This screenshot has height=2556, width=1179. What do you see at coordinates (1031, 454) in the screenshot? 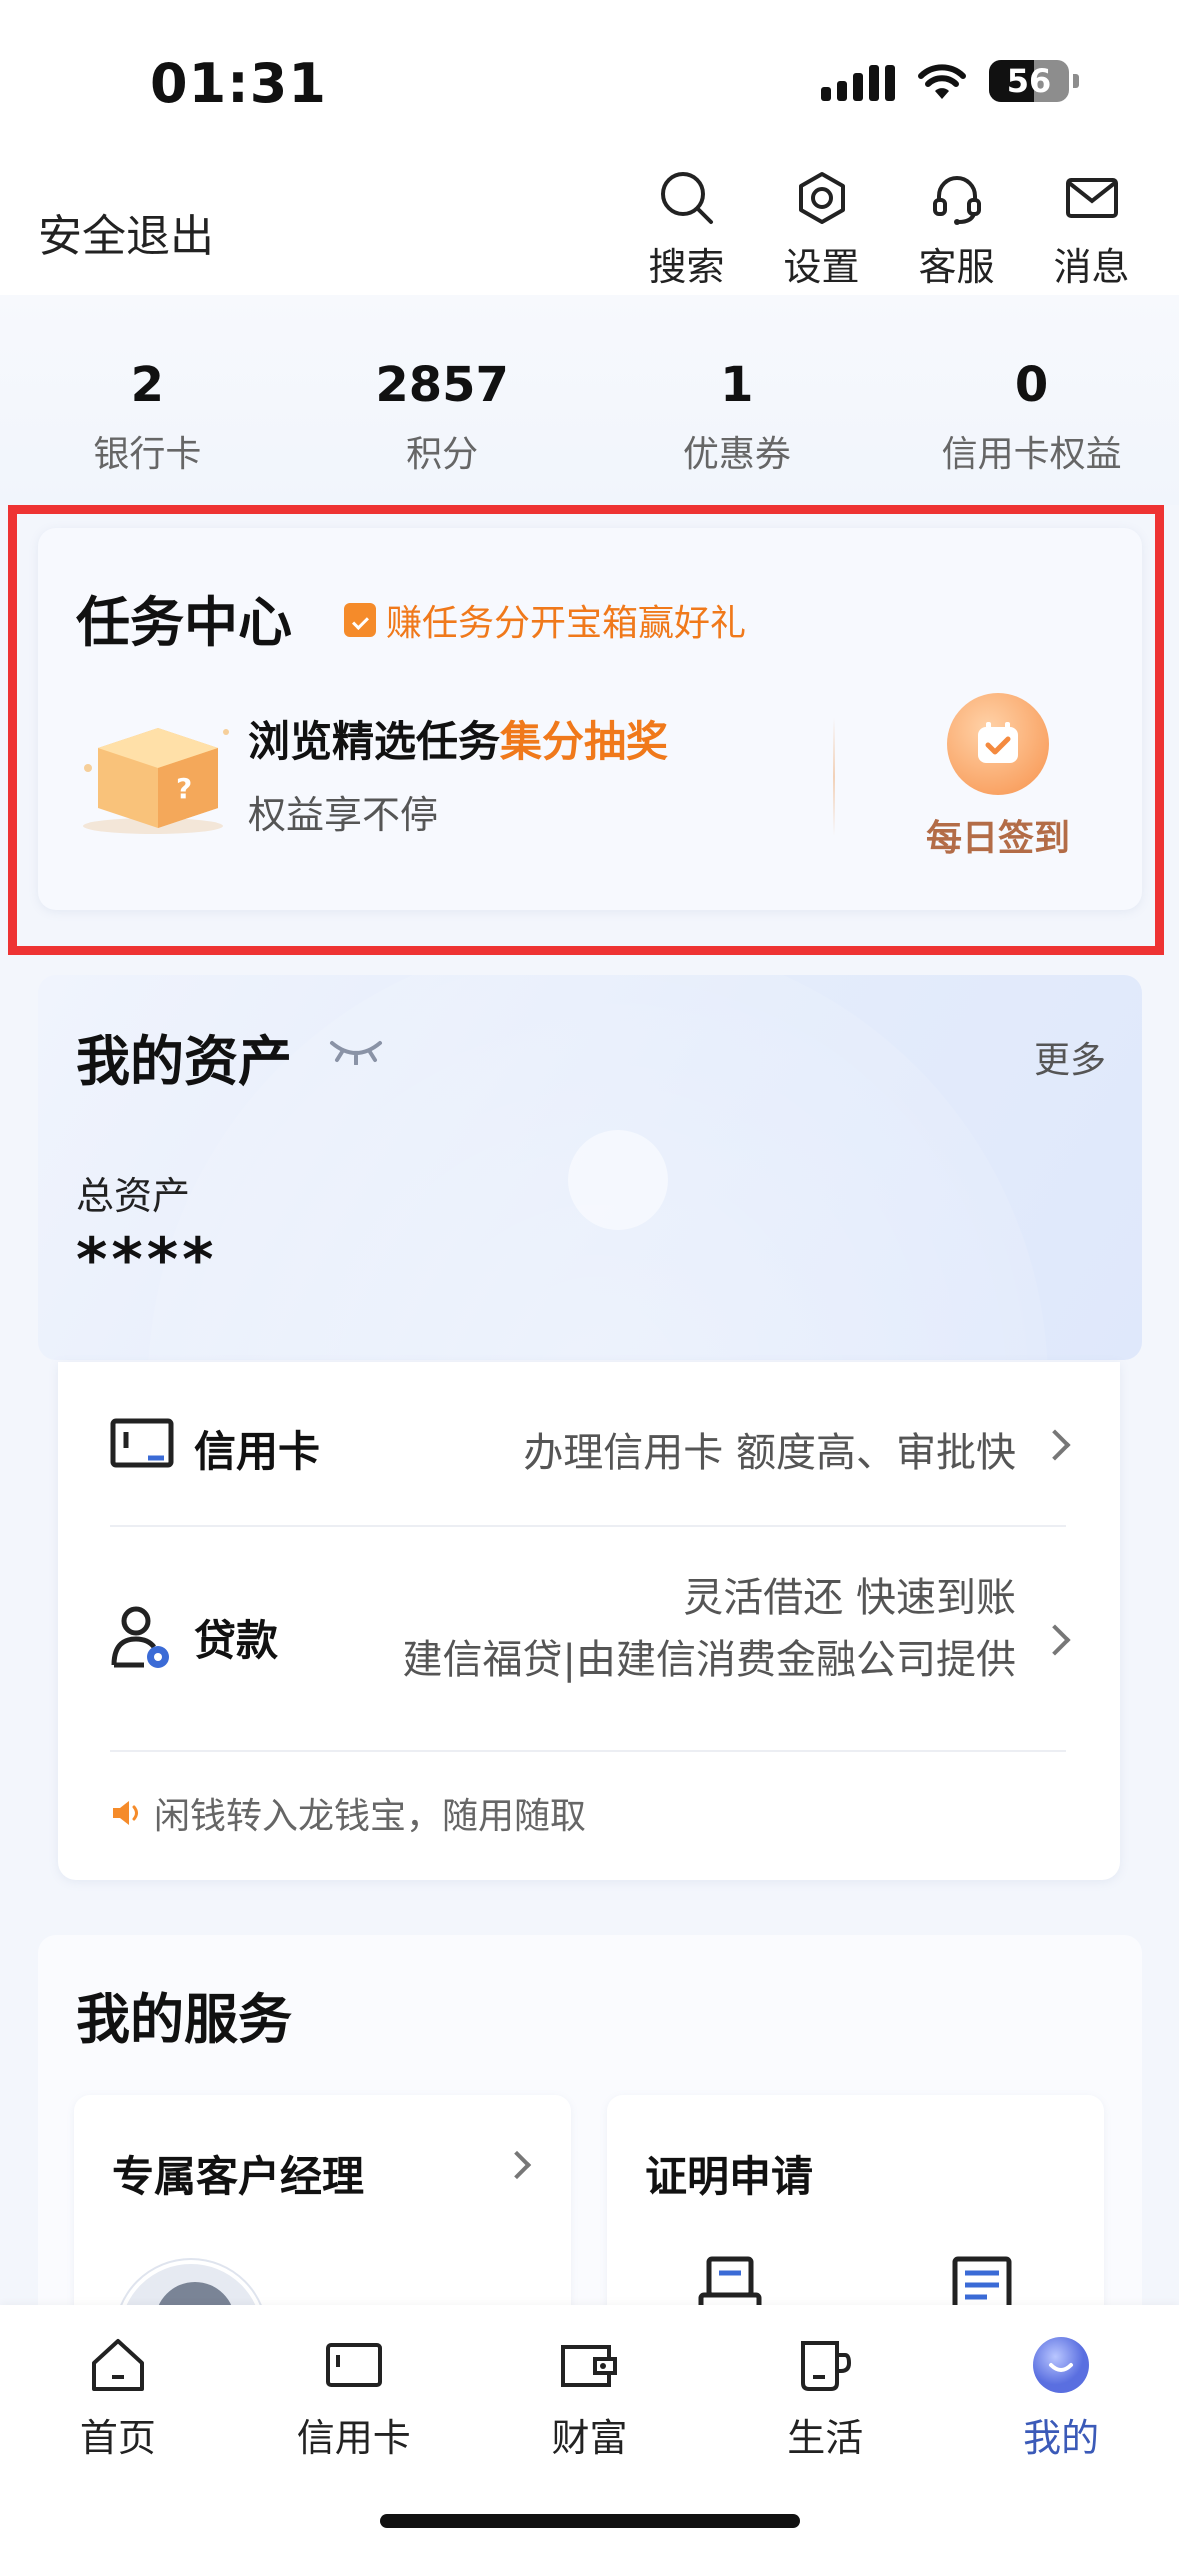
I see `stat-label: 信用卡权益` at bounding box center [1031, 454].